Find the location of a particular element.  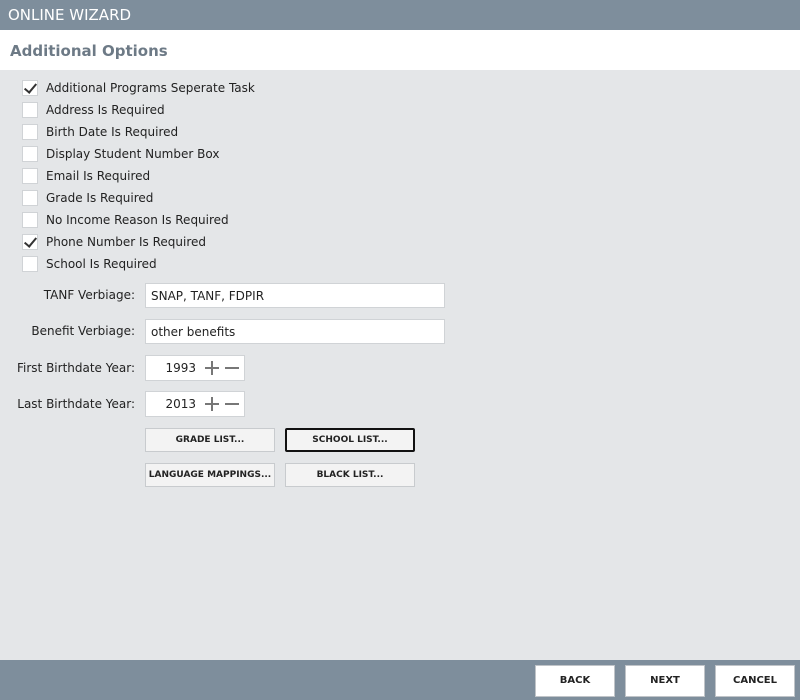

last-birthdate-year-value: 2013 is located at coordinates (171, 404).